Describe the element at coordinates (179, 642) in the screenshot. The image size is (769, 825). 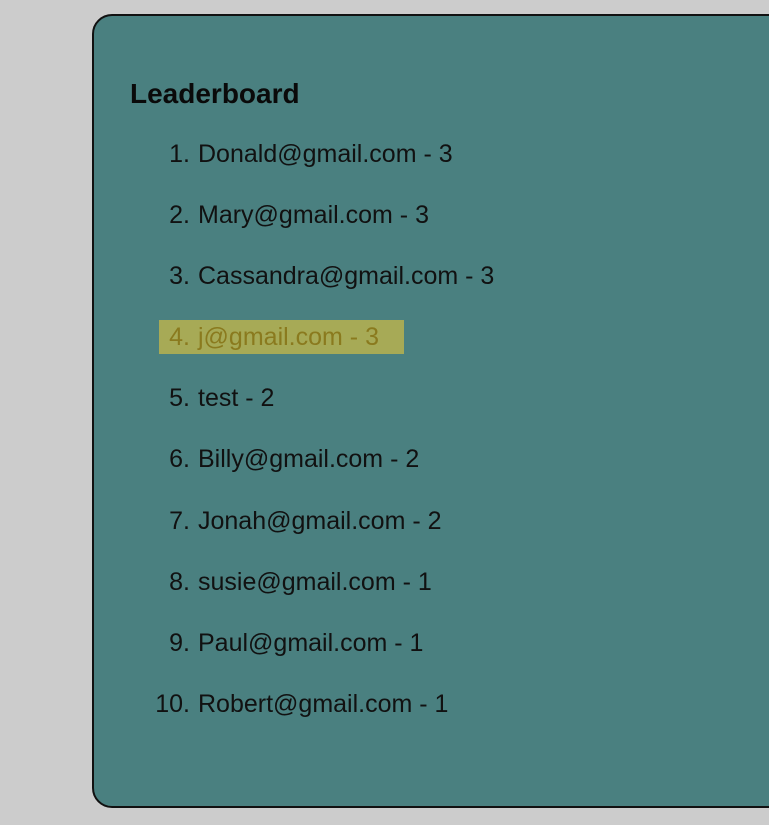
I see `rank-number: 9.` at that location.